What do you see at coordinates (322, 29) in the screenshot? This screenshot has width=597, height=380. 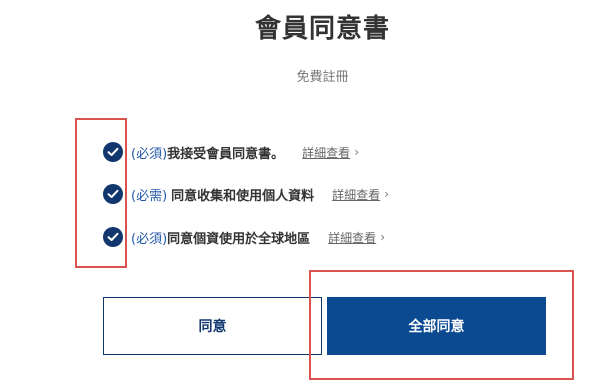 I see `page-title: 會員同意書` at bounding box center [322, 29].